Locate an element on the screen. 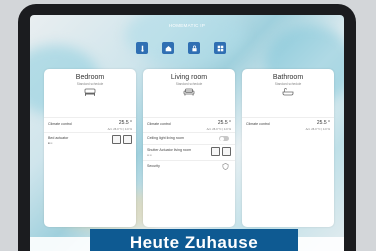 This screenshot has height=251, width=376. toolbar is located at coordinates (181, 48).